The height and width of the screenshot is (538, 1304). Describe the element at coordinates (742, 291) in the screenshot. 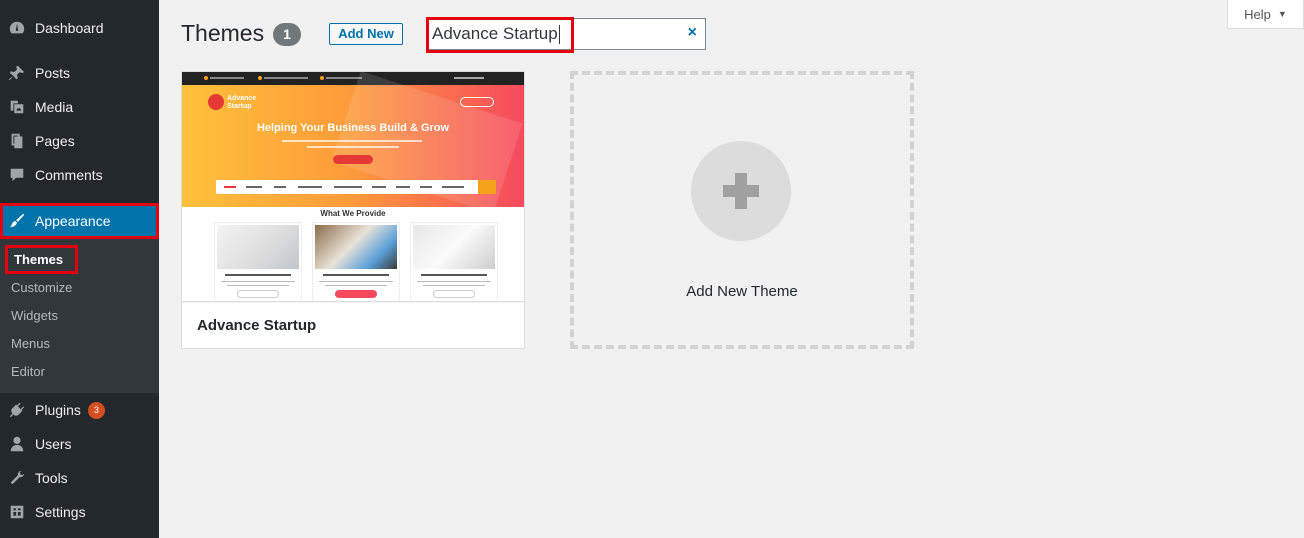

I see `add-new-theme-label: Add New Theme` at that location.